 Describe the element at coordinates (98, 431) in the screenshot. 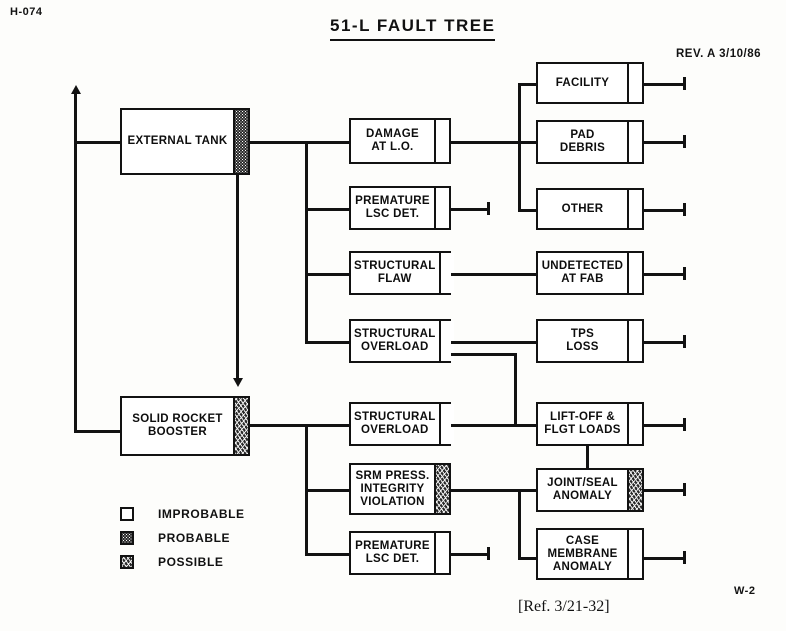

I see `trunk-to-srb-wire` at that location.